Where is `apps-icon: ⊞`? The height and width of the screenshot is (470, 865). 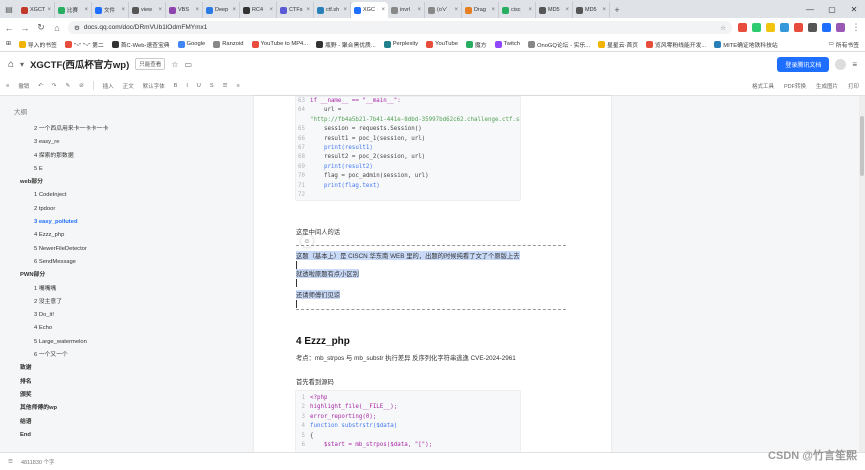 apps-icon: ⊞ is located at coordinates (8, 44).